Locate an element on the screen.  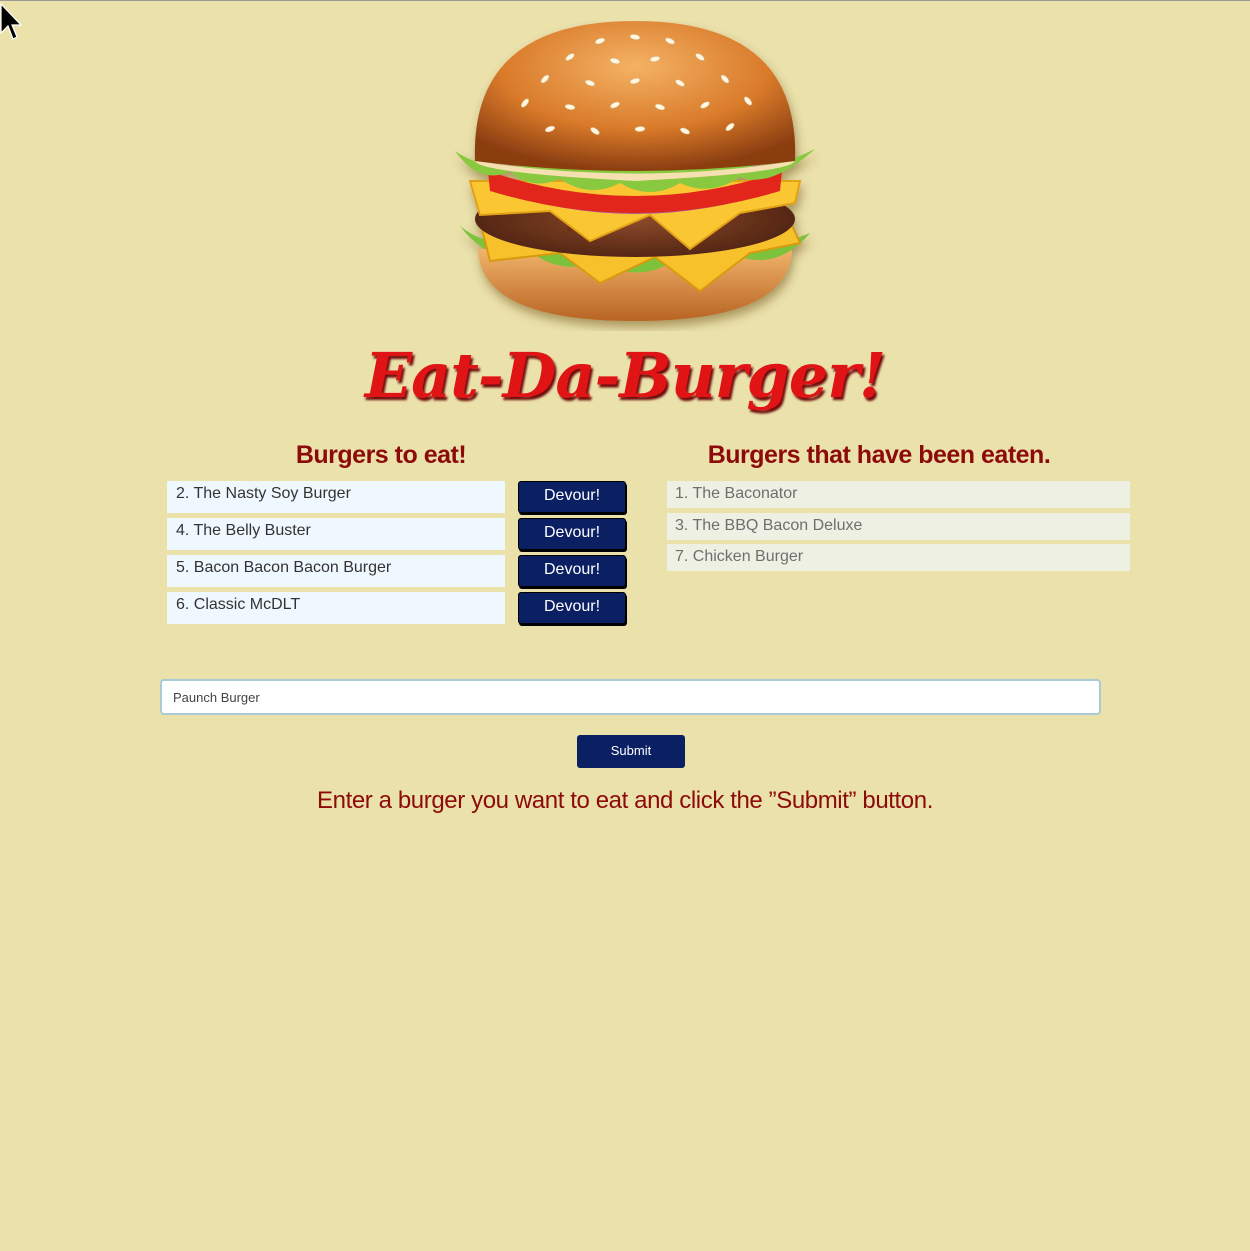
list-item: 1. The Baconator is located at coordinates (898, 494).